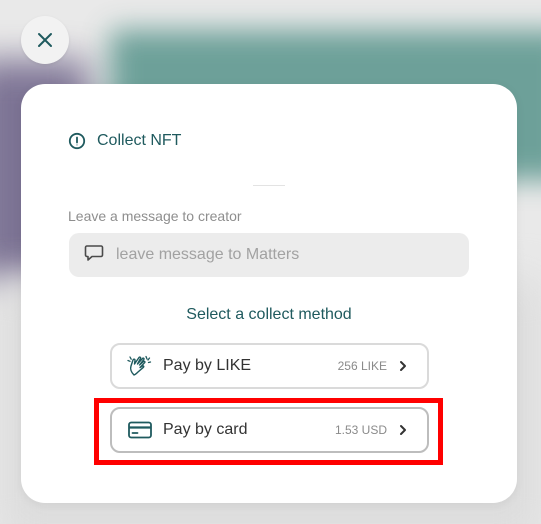 Image resolution: width=541 pixels, height=524 pixels. Describe the element at coordinates (140, 366) in the screenshot. I see `clap-hands-icon` at that location.